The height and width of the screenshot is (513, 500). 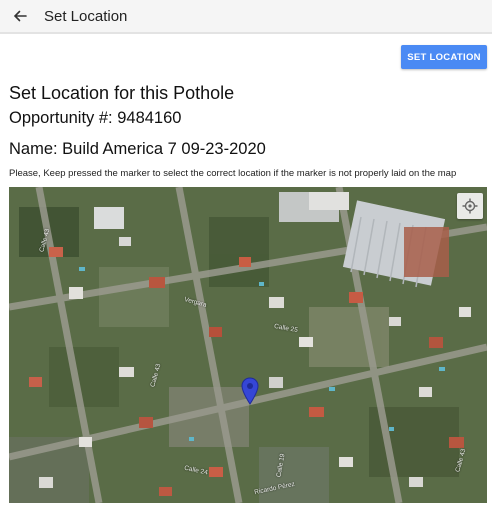 I want to click on opportunity-number: Opportunity #: 9484160, so click(x=95, y=118).